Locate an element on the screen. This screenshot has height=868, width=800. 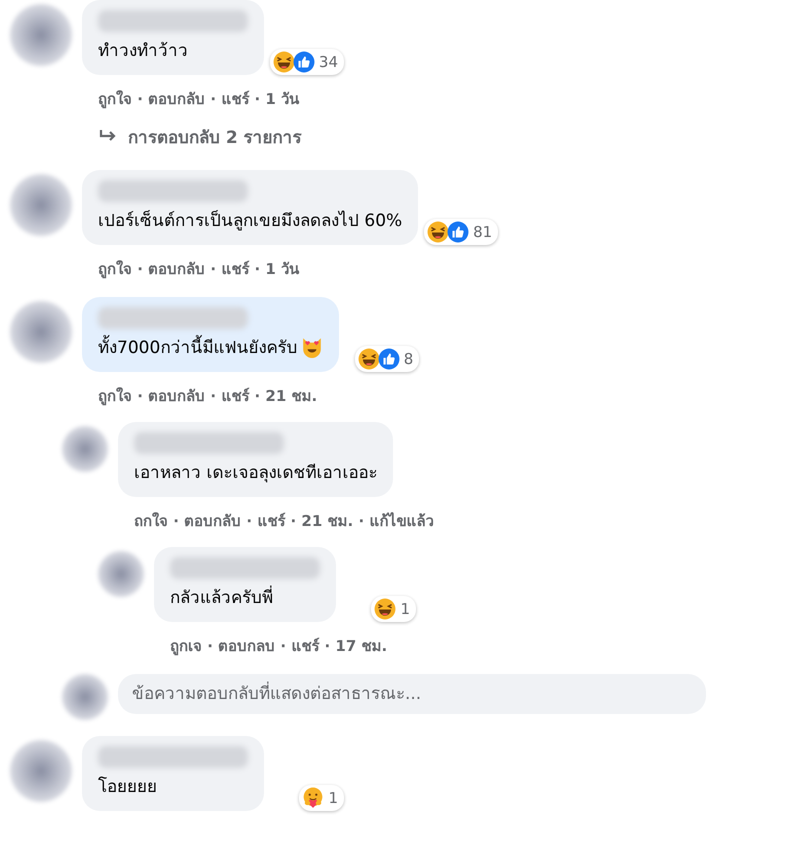
comment-actions: ถูกใจ · ตอบกลับ · แชร์ · 21 ชม. is located at coordinates (207, 397).